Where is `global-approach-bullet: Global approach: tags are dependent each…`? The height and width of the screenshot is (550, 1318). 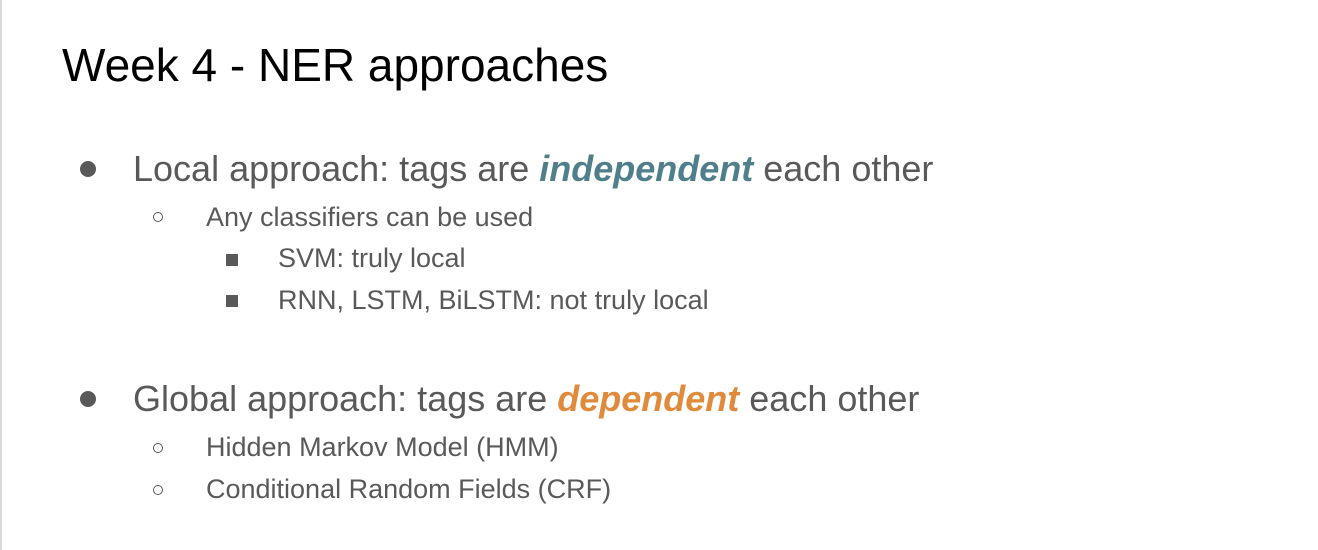 global-approach-bullet: Global approach: tags are dependent each… is located at coordinates (526, 399).